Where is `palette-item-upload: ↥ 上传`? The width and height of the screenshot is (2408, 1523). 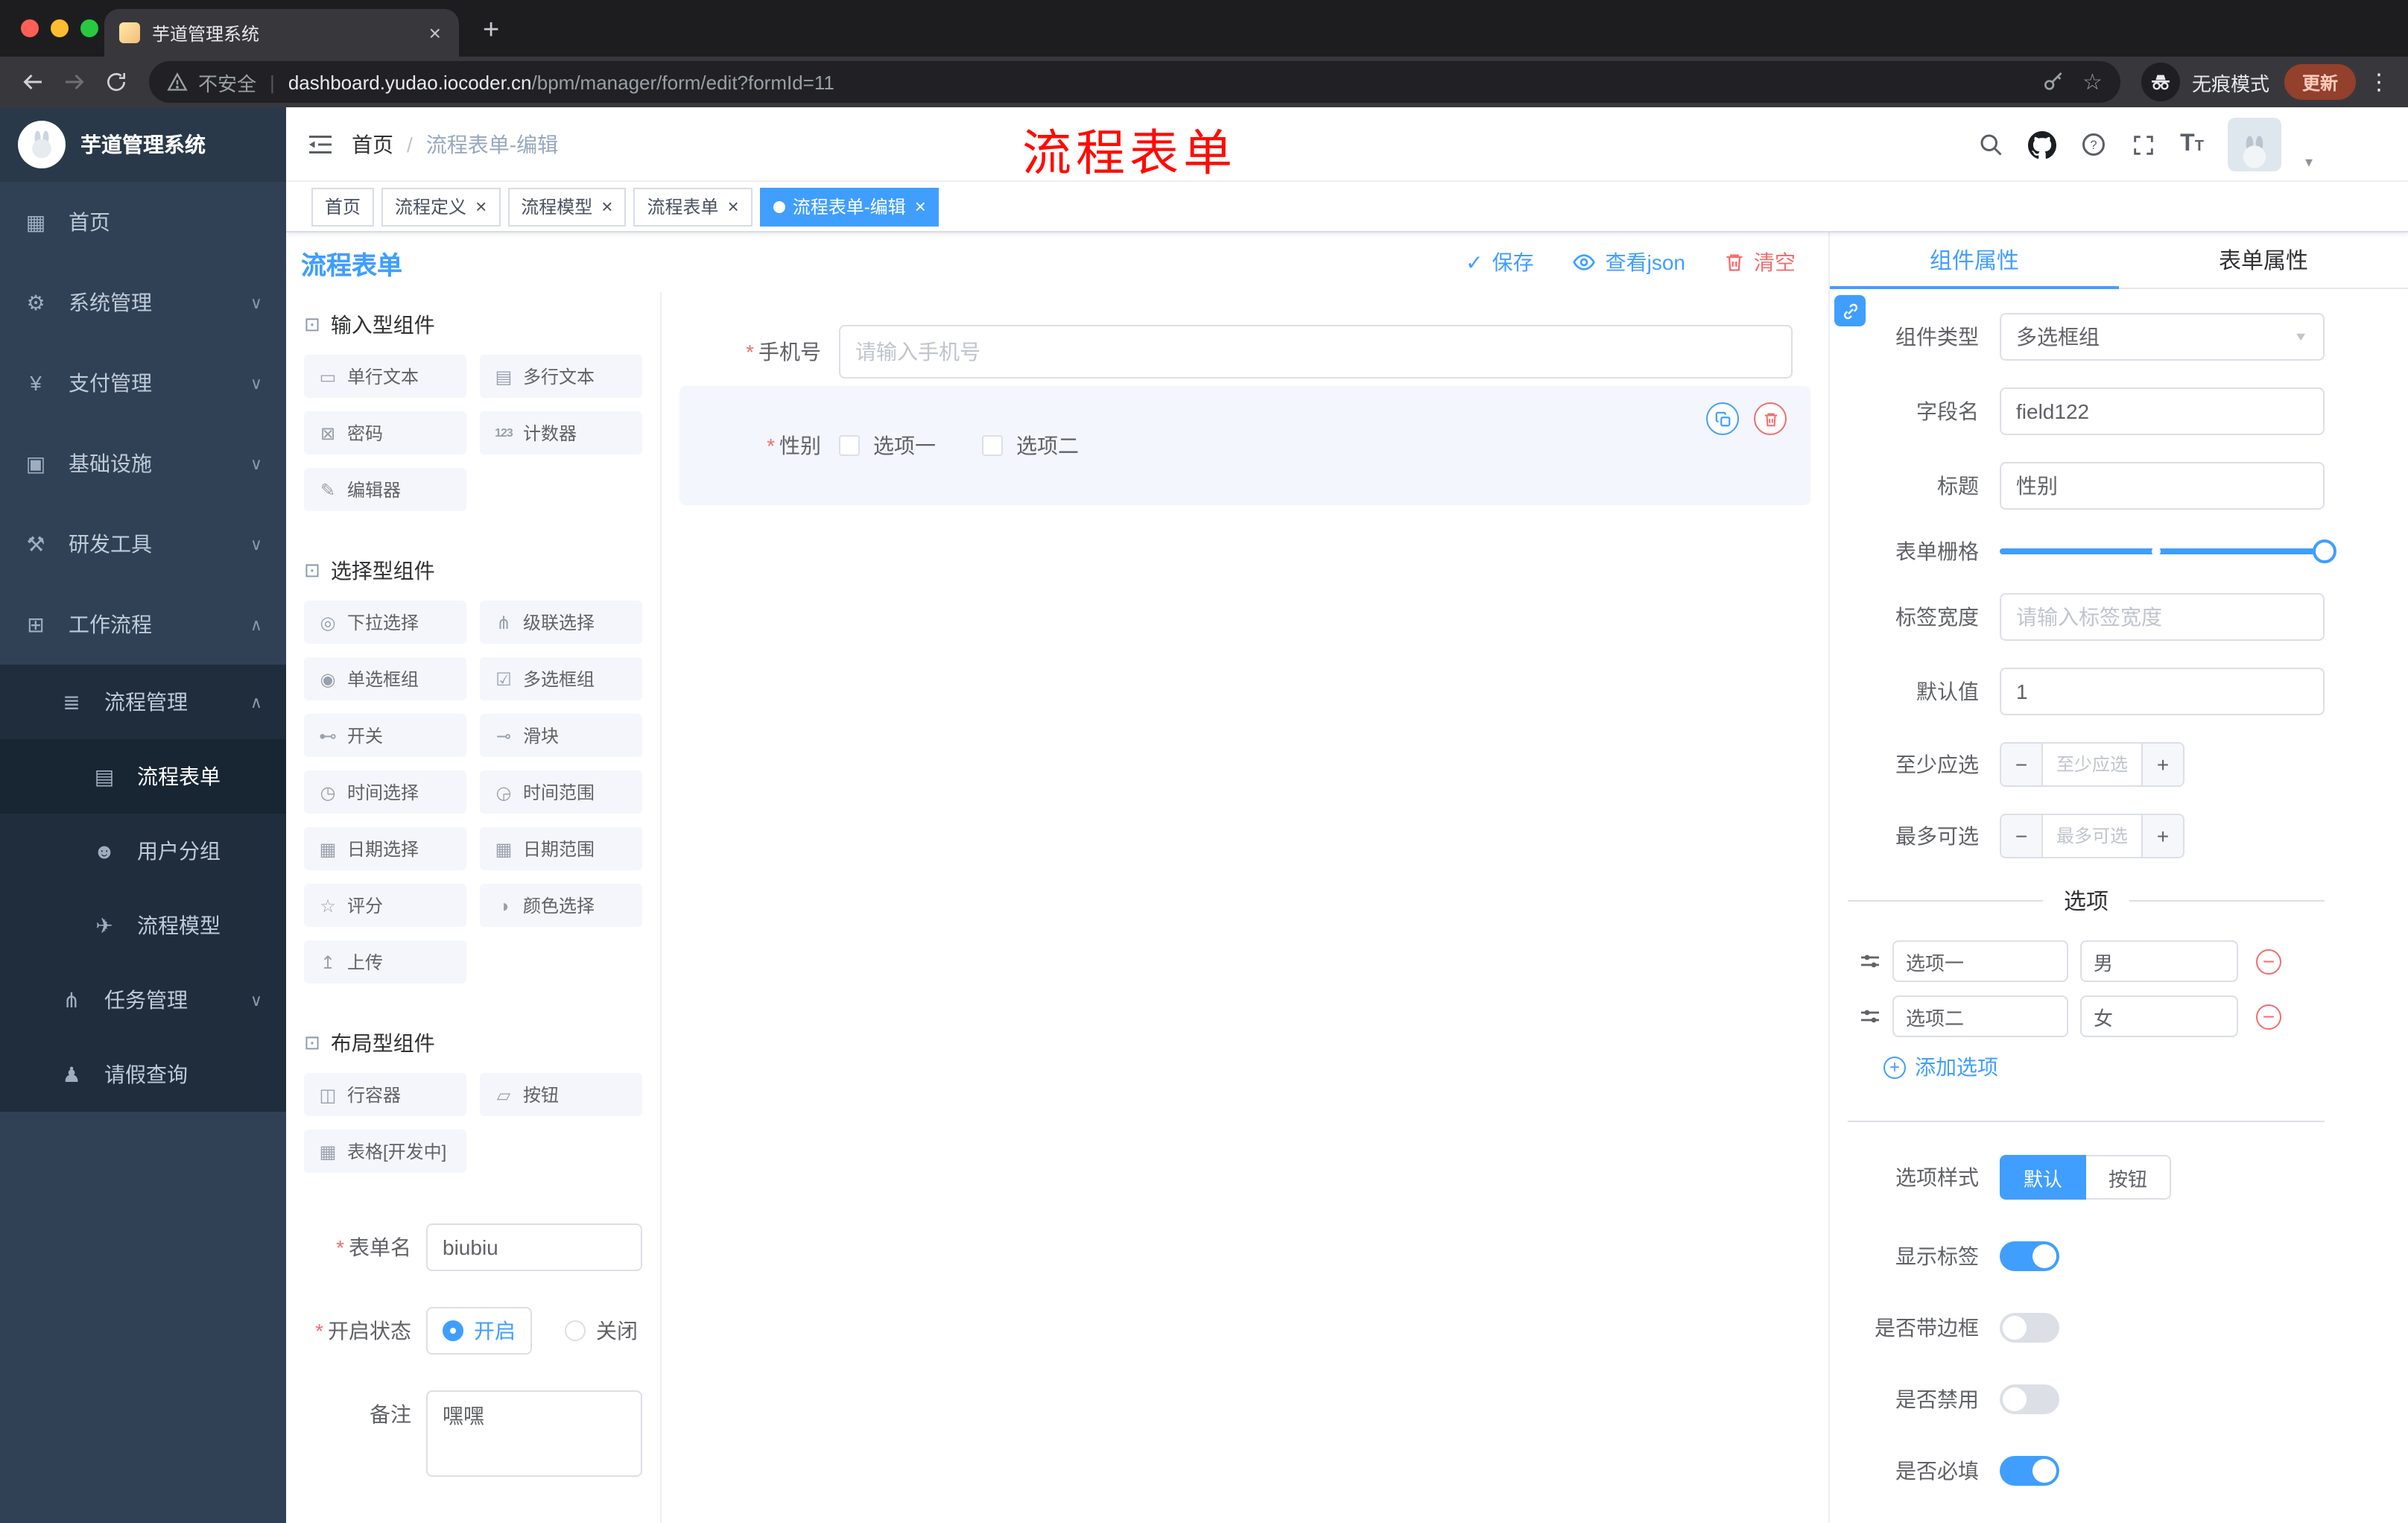 palette-item-upload: ↥ 上传 is located at coordinates (385, 962).